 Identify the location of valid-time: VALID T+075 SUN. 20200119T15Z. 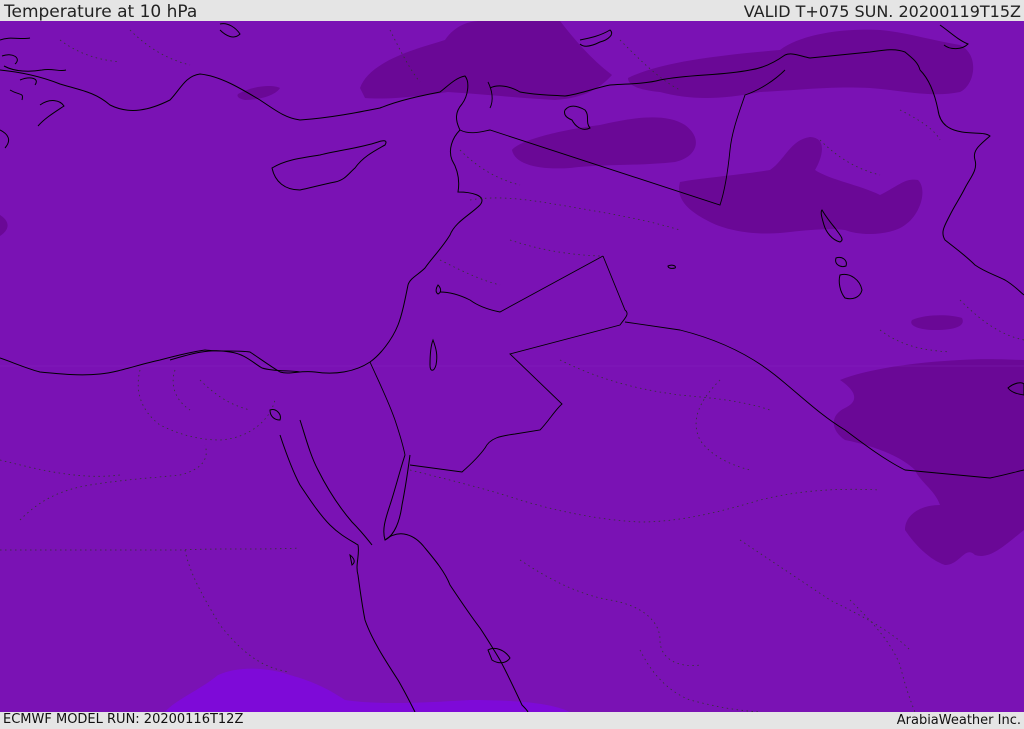
(882, 11).